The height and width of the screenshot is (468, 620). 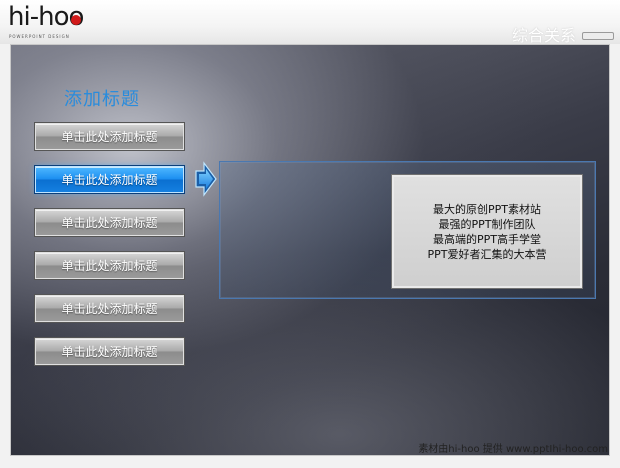 What do you see at coordinates (487, 254) in the screenshot?
I see `text-line: PPT爱好者汇集的大本营` at bounding box center [487, 254].